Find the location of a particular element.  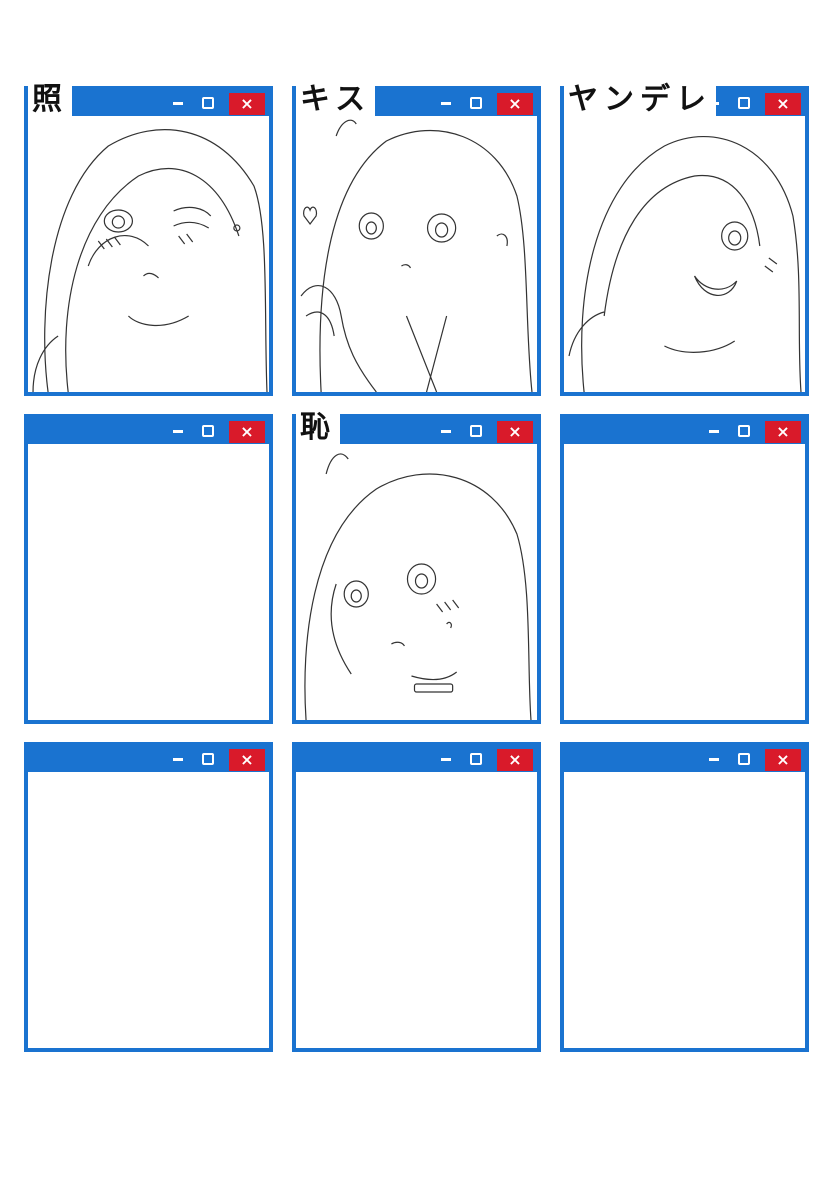

window-title: ヤンデレ is located at coordinates (640, 100).